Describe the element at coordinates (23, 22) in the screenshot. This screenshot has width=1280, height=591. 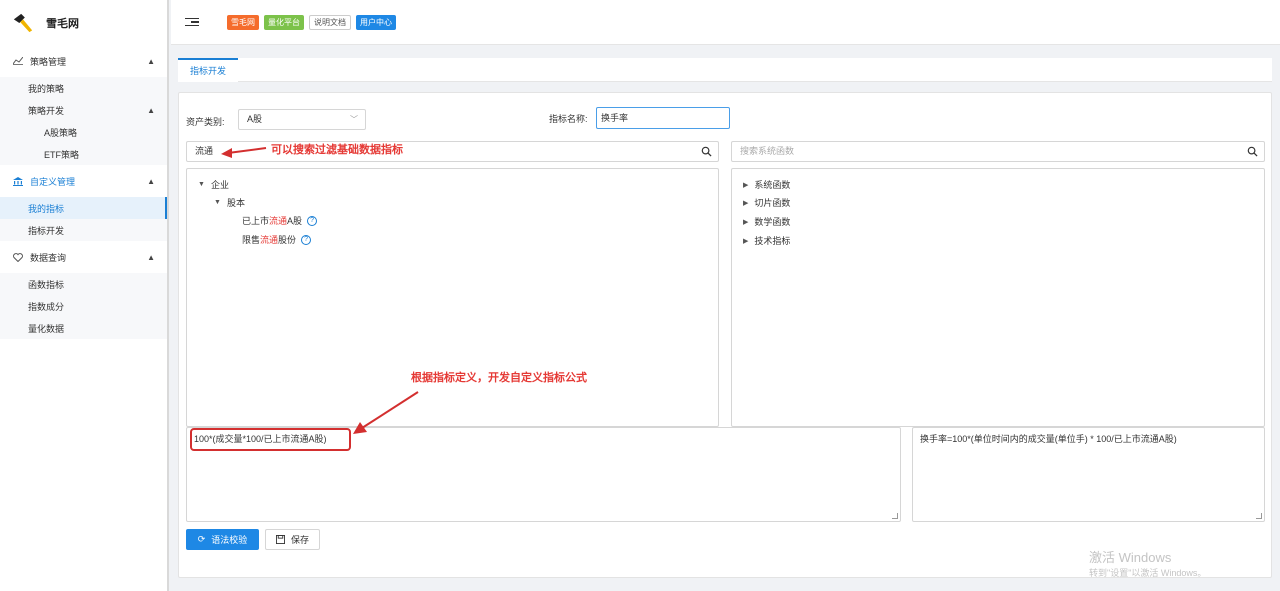
I see `hammer-icon` at that location.